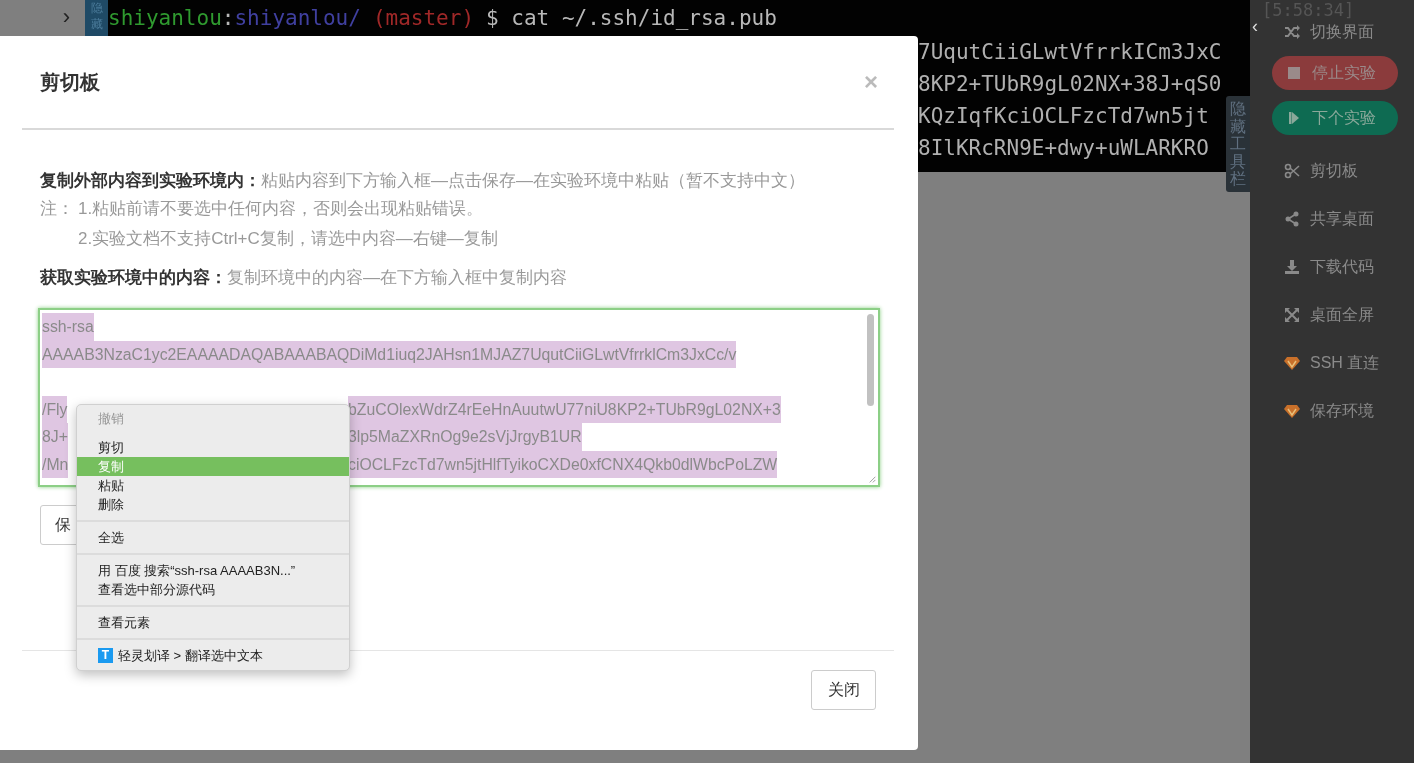  I want to click on menu-item: 查看元素, so click(213, 622).